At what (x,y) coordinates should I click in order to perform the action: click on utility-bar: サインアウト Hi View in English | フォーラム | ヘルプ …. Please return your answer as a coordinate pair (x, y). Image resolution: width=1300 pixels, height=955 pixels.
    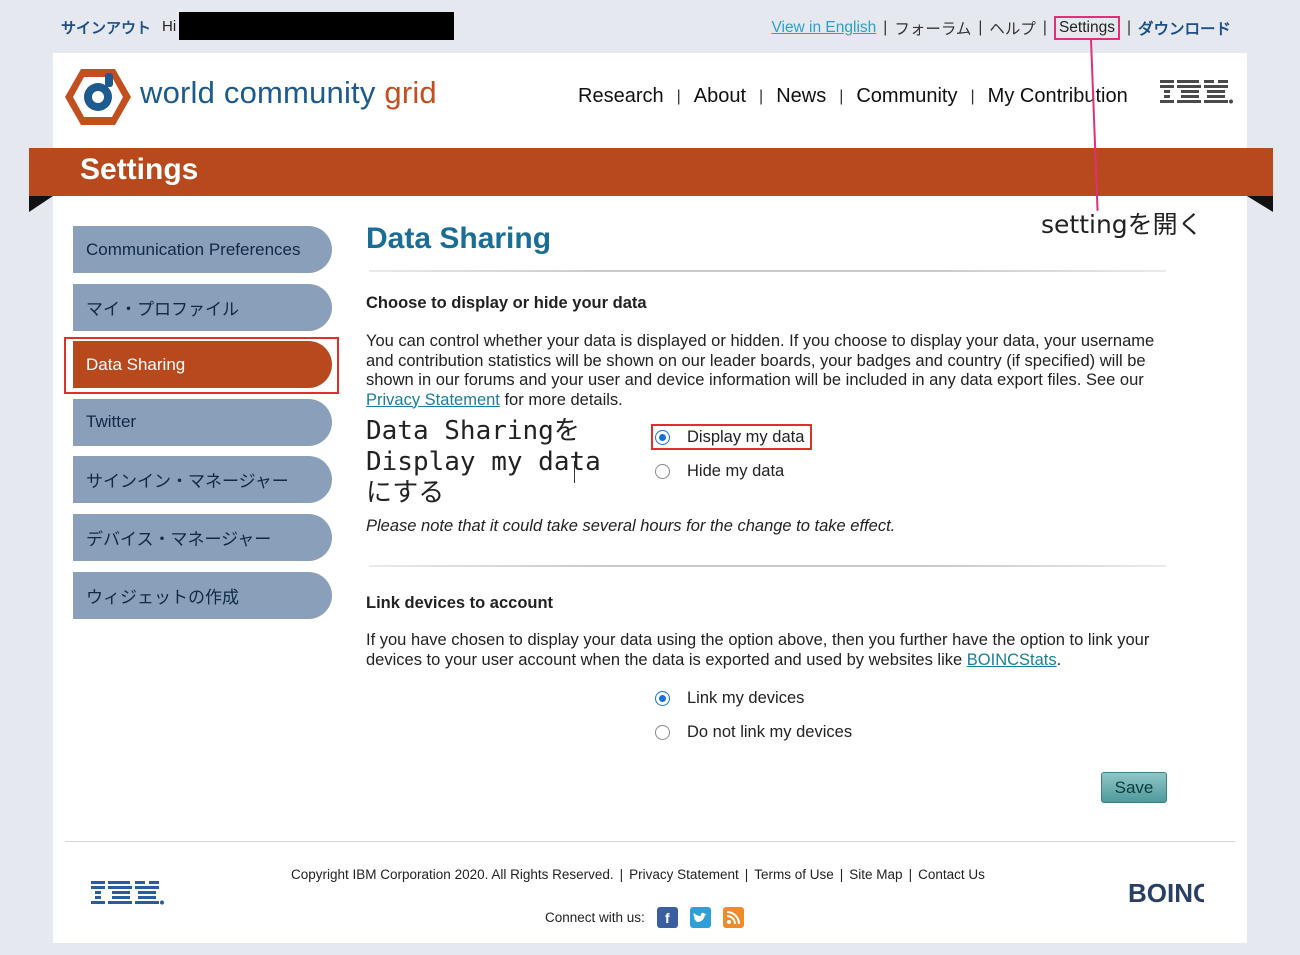
    Looking at the image, I should click on (650, 26).